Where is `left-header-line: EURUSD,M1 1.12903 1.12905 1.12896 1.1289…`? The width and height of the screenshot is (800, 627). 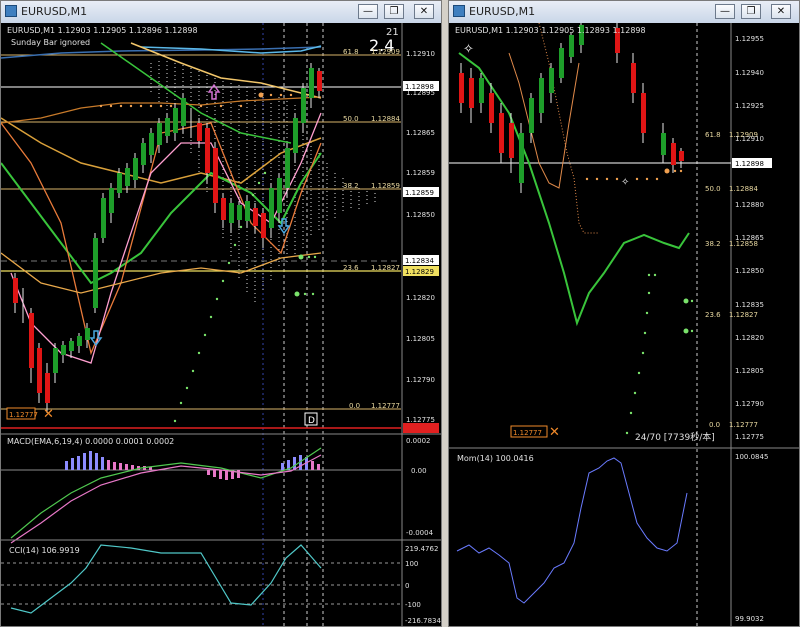
left-header-line: EURUSD,M1 1.12903 1.12905 1.12896 1.1289… is located at coordinates (102, 30).